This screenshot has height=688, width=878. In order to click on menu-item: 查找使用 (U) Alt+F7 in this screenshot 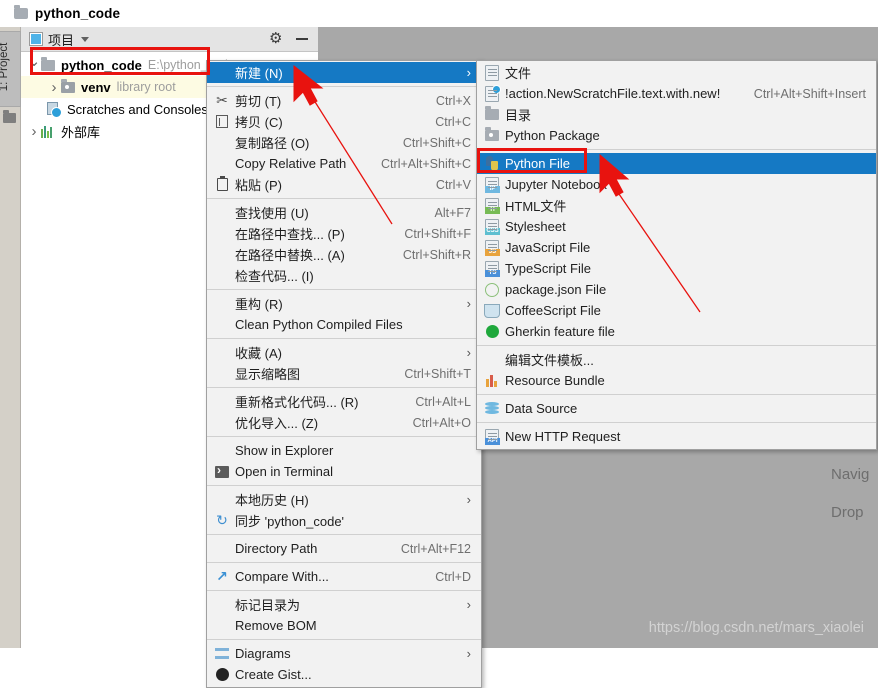, I will do `click(344, 212)`.